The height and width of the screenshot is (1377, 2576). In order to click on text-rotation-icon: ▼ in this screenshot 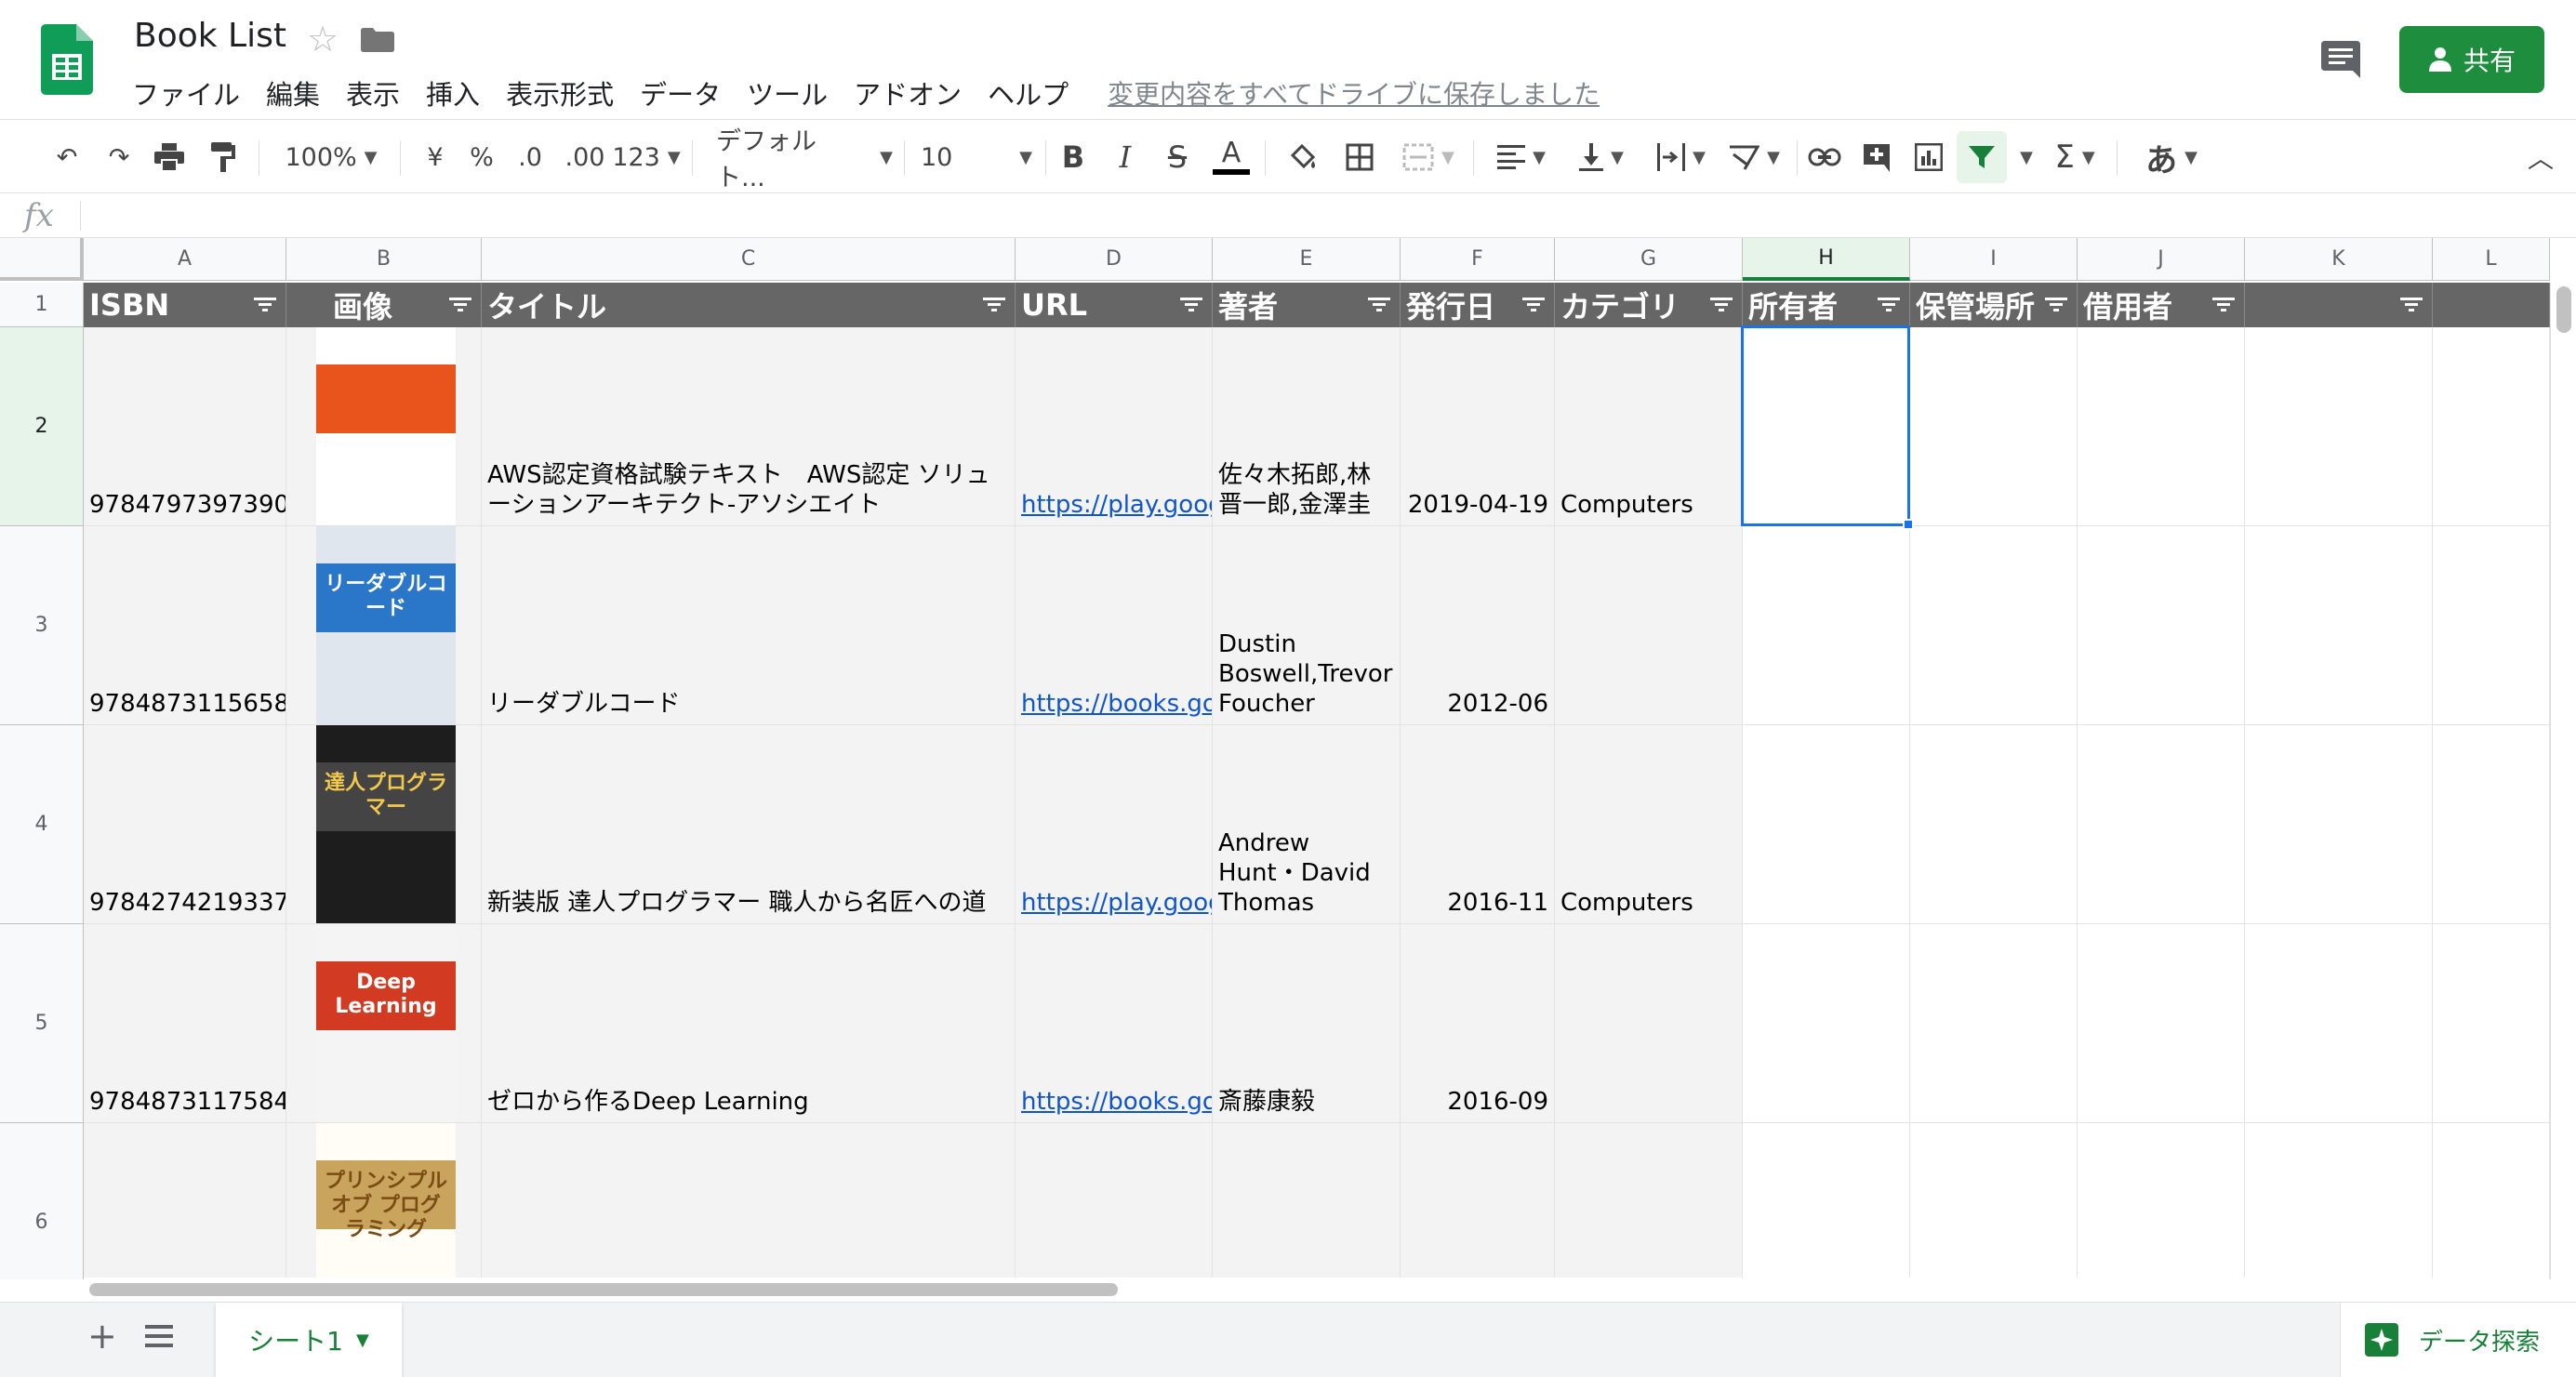, I will do `click(1754, 157)`.